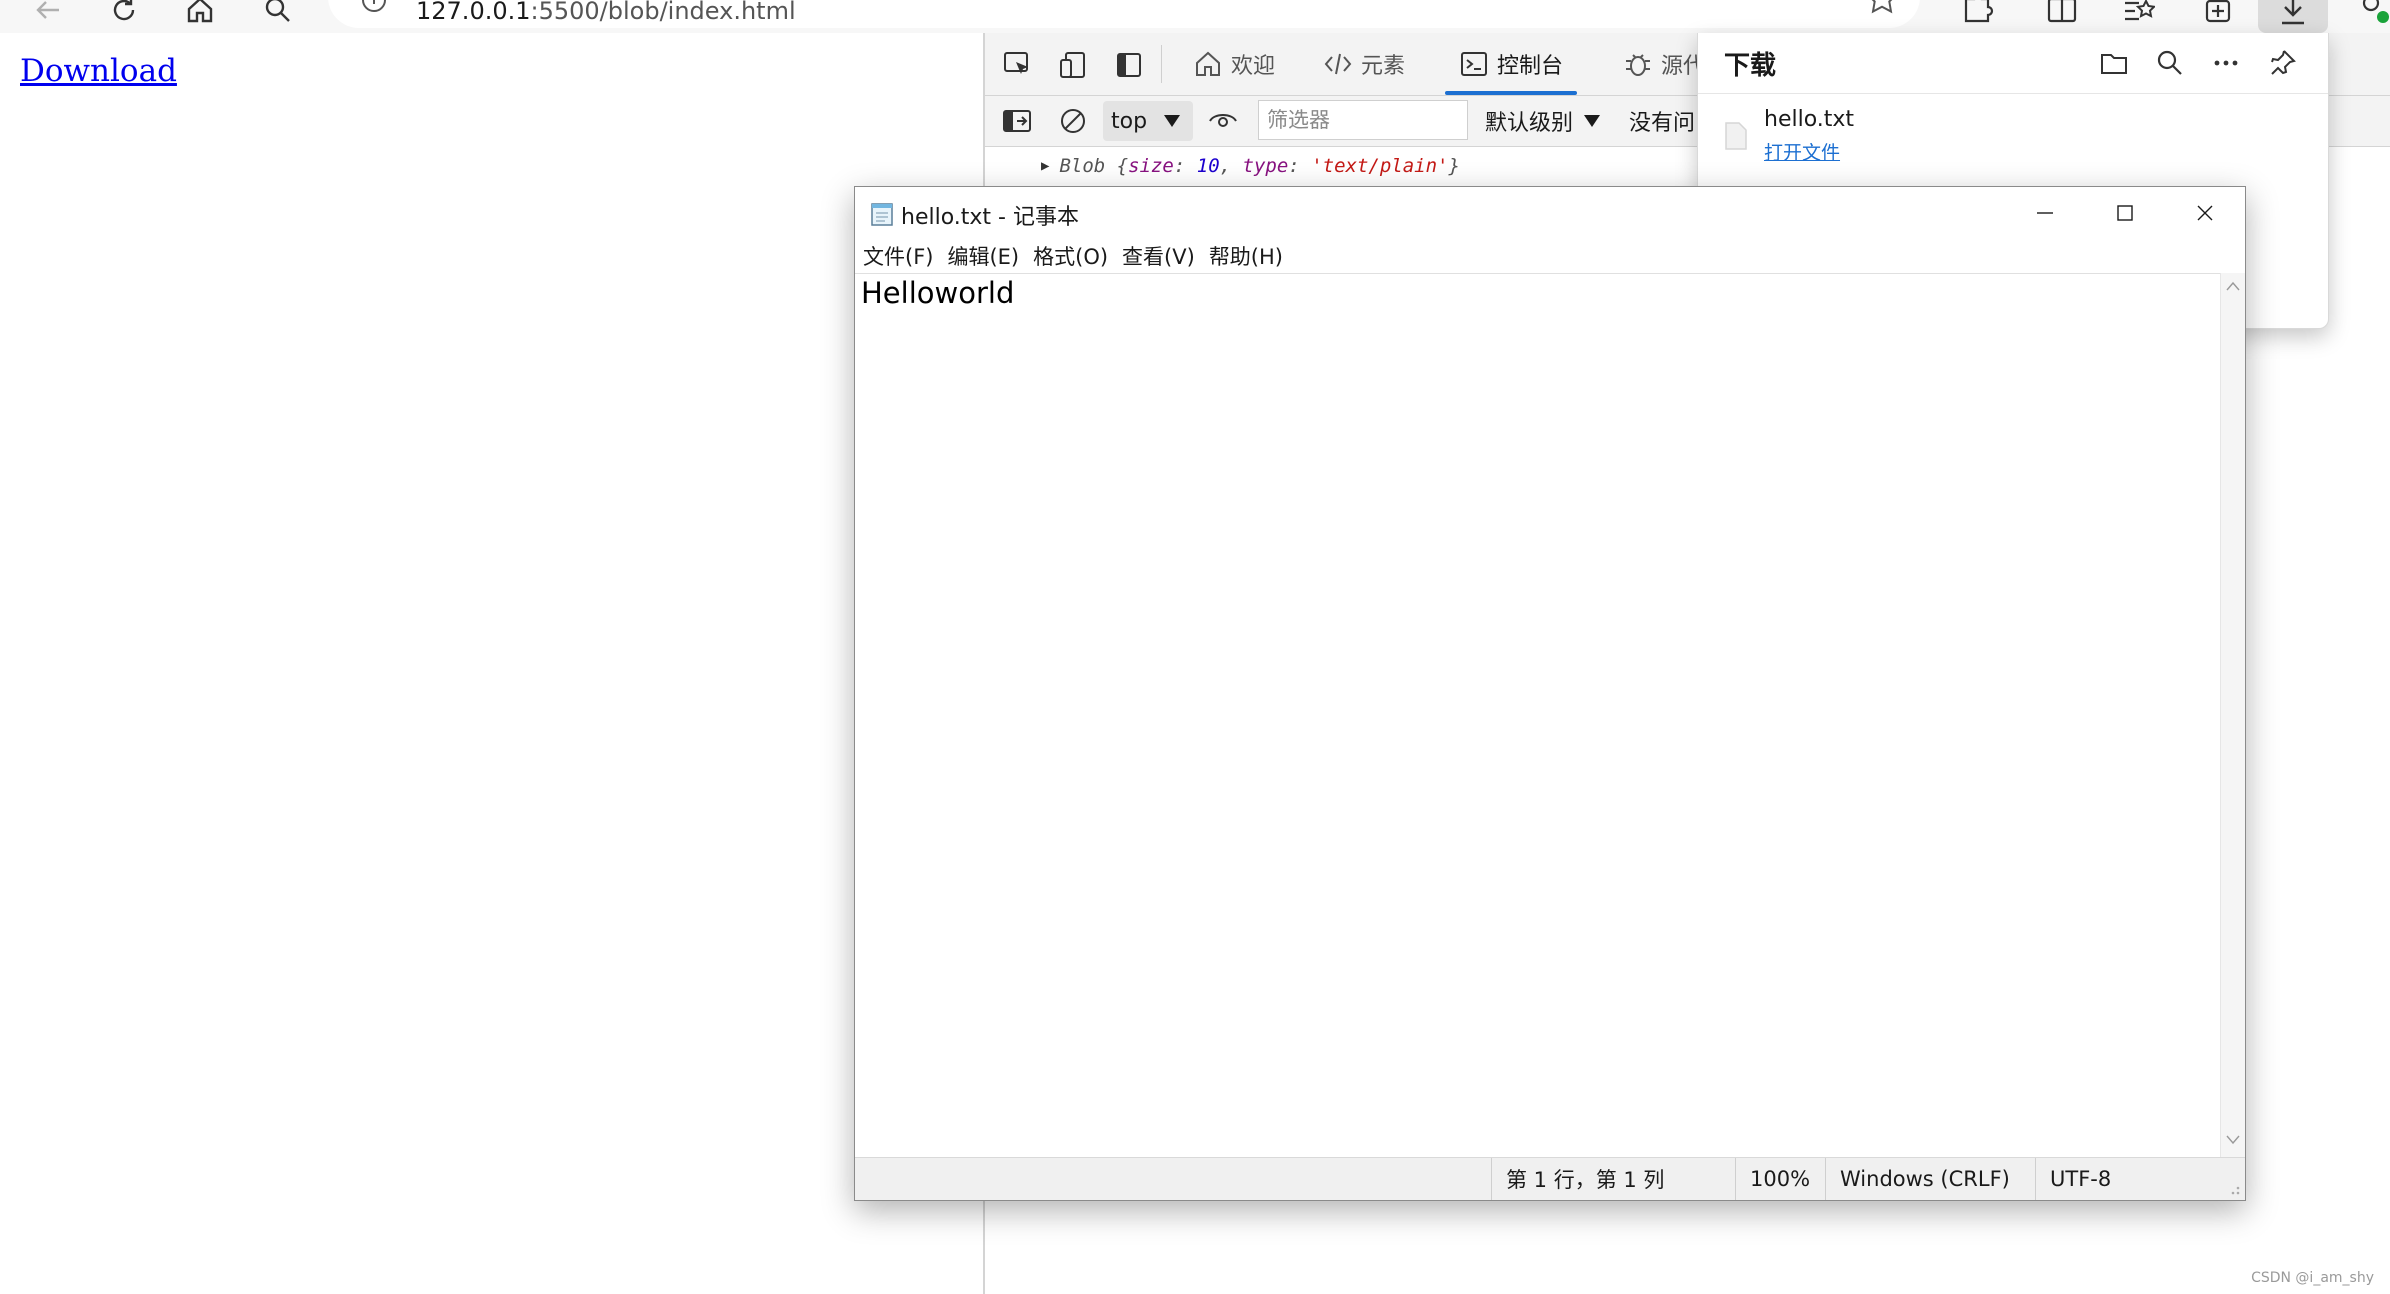 The height and width of the screenshot is (1294, 2390). Describe the element at coordinates (2013, 63) in the screenshot. I see `downloads-header: 下载` at that location.